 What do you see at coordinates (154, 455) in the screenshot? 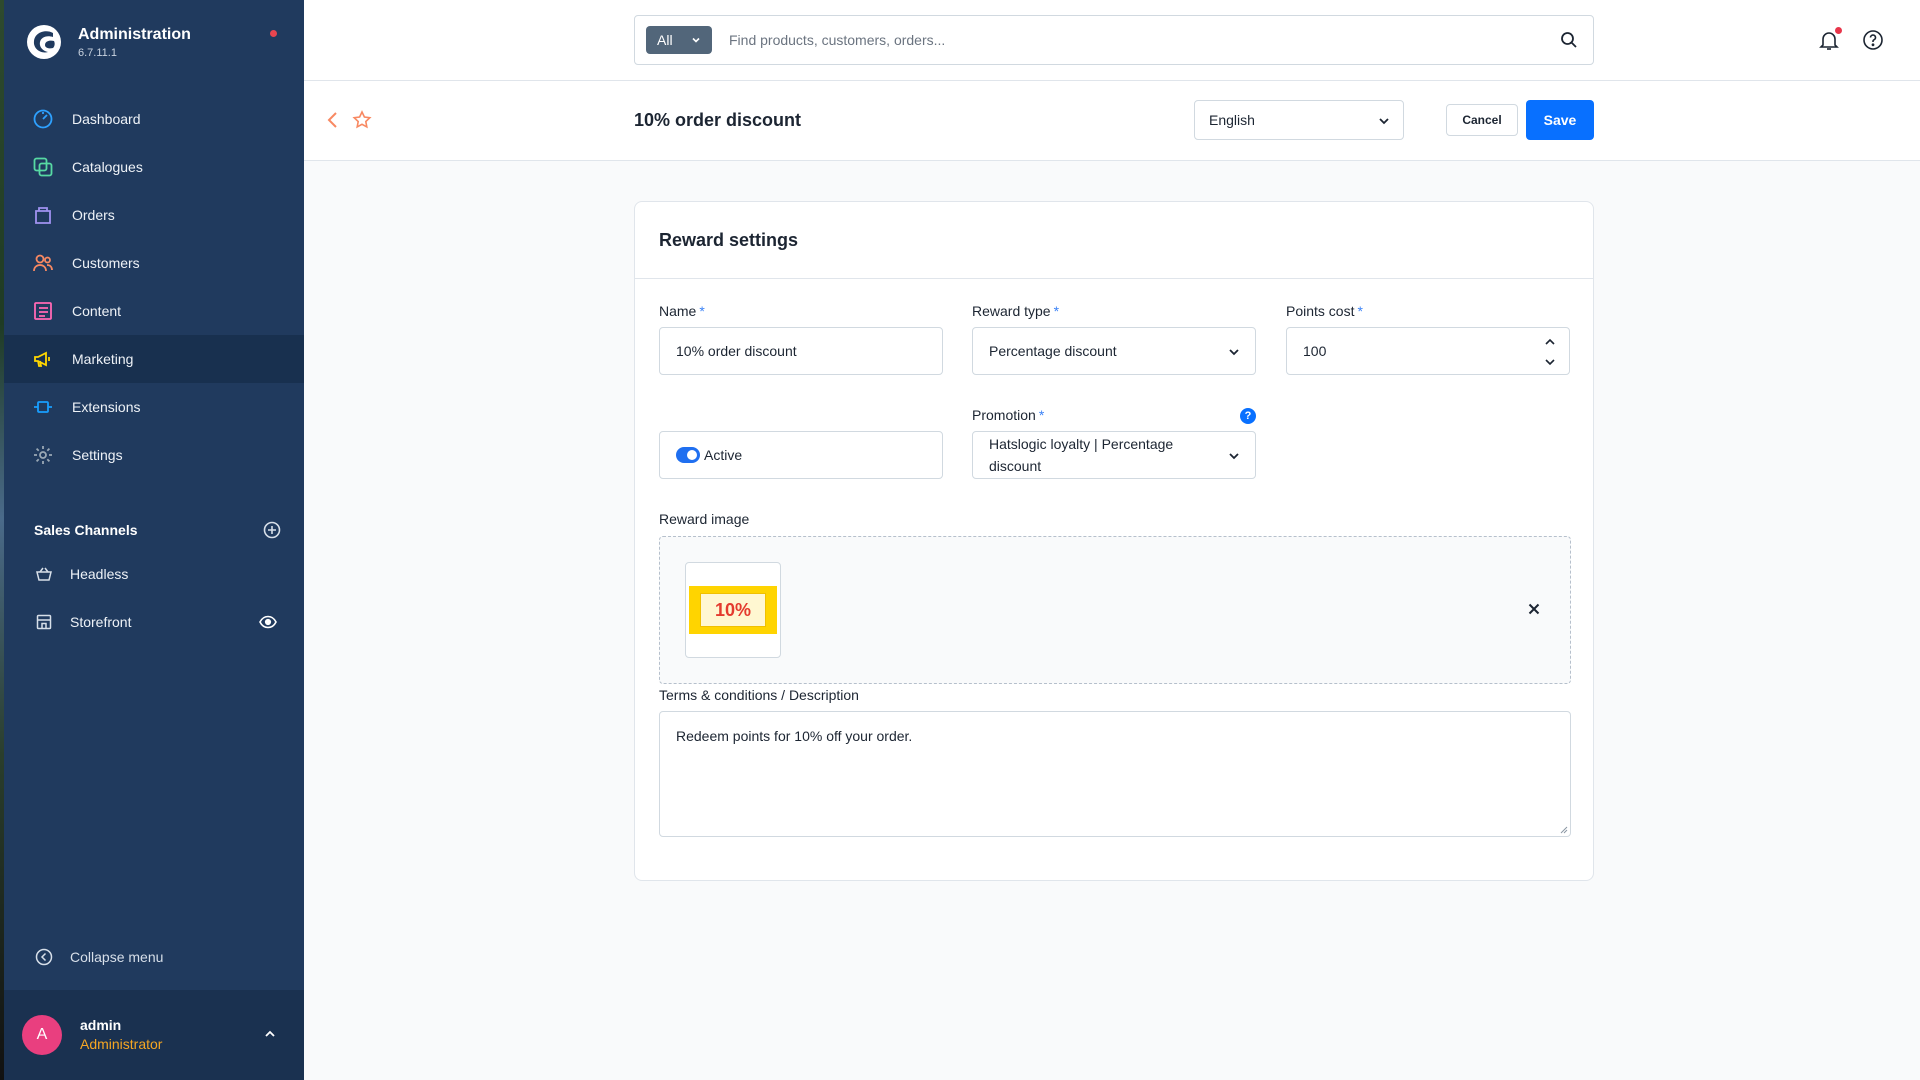
I see `sidebar-item-settings: Settings` at bounding box center [154, 455].